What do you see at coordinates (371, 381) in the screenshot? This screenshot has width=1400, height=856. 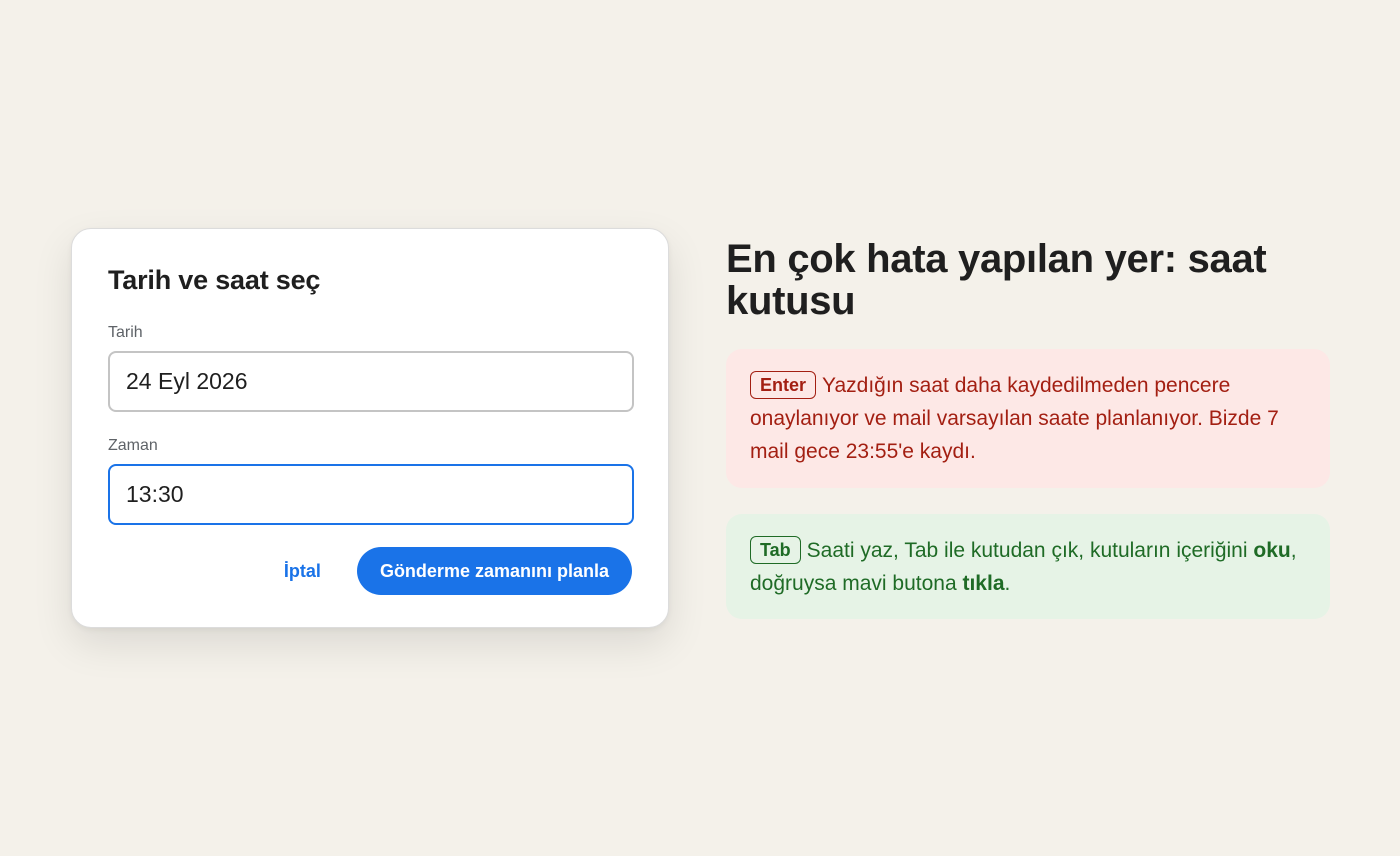 I see `date-input` at bounding box center [371, 381].